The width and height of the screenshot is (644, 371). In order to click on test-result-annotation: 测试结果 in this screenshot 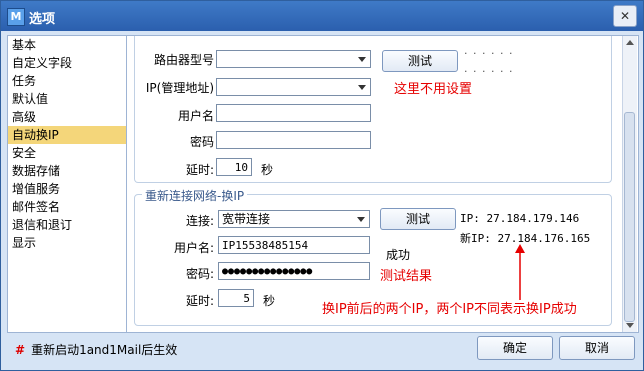, I will do `click(406, 276)`.